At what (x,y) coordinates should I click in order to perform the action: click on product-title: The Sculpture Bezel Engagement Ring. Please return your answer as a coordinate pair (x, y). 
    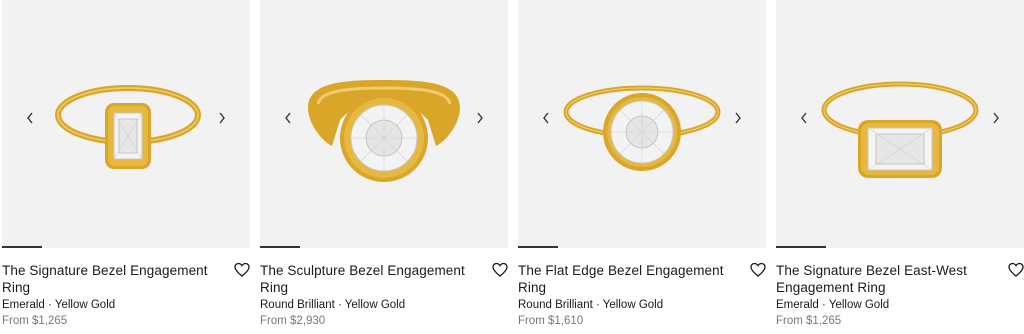
    Looking at the image, I should click on (384, 279).